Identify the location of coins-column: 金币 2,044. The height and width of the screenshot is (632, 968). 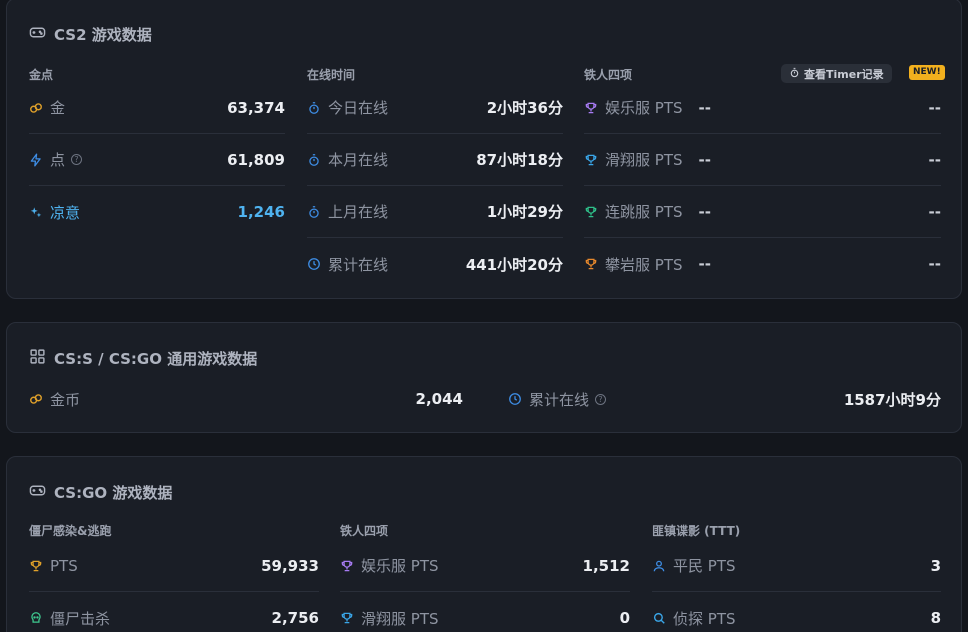
(246, 399).